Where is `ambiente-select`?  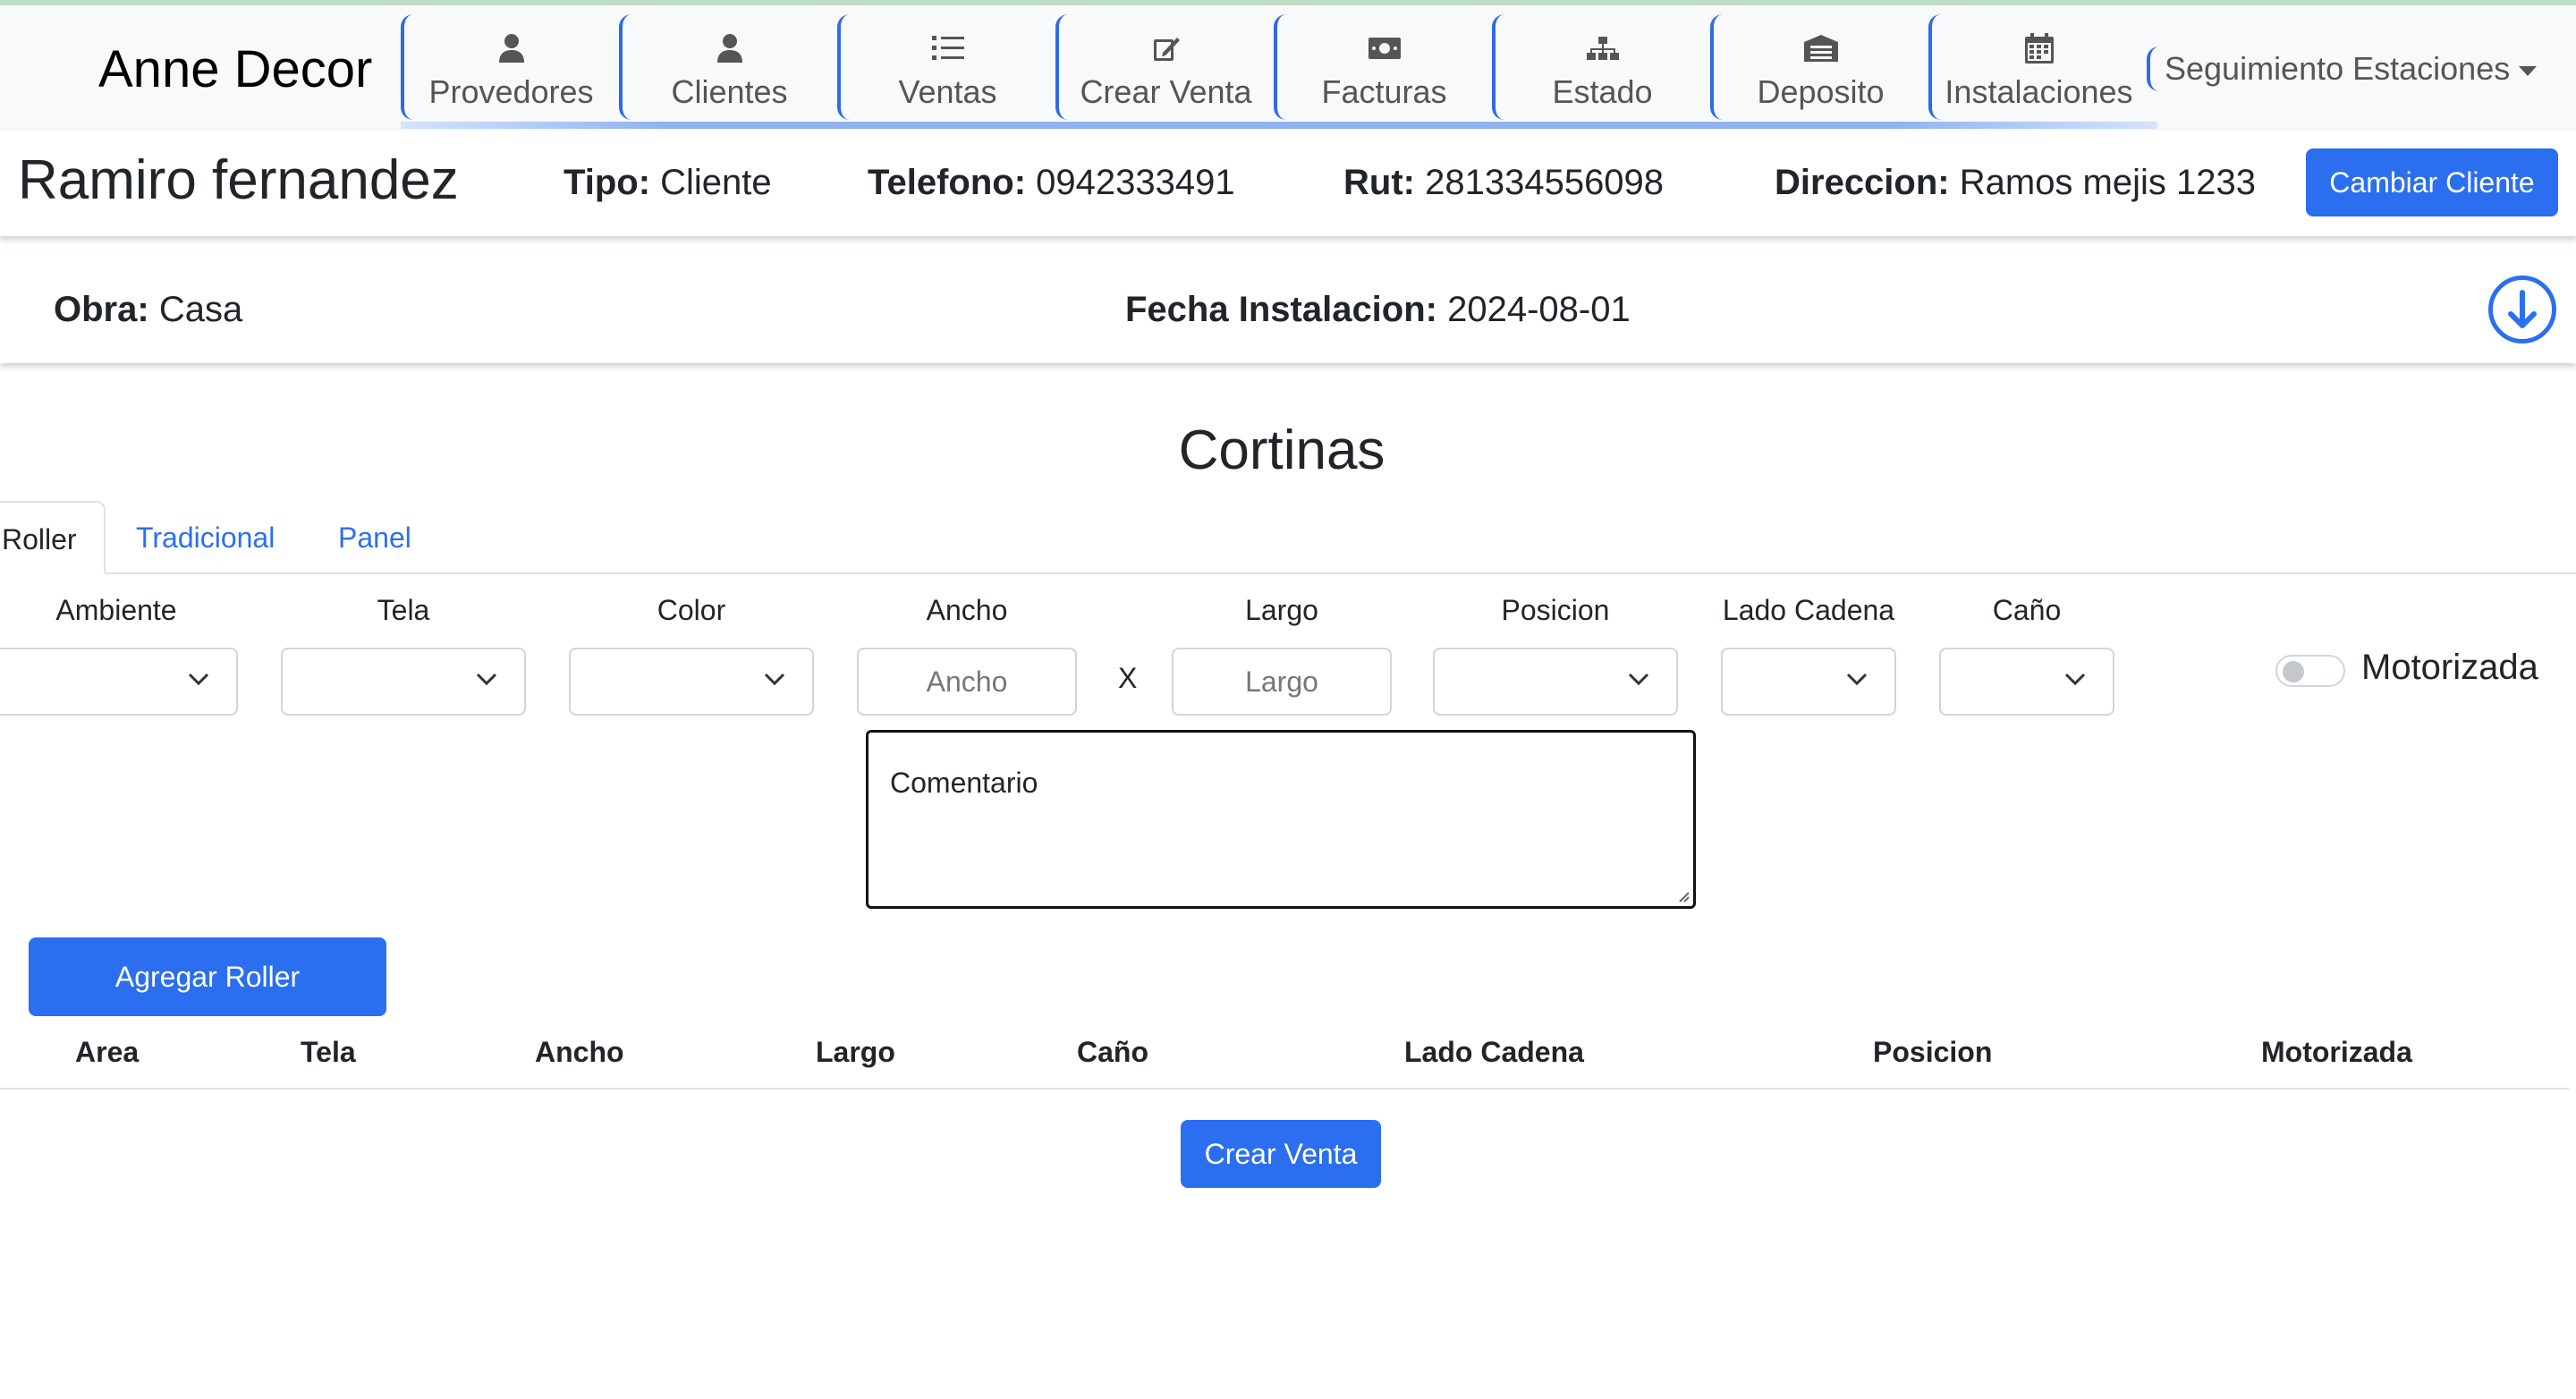
ambiente-select is located at coordinates (119, 682).